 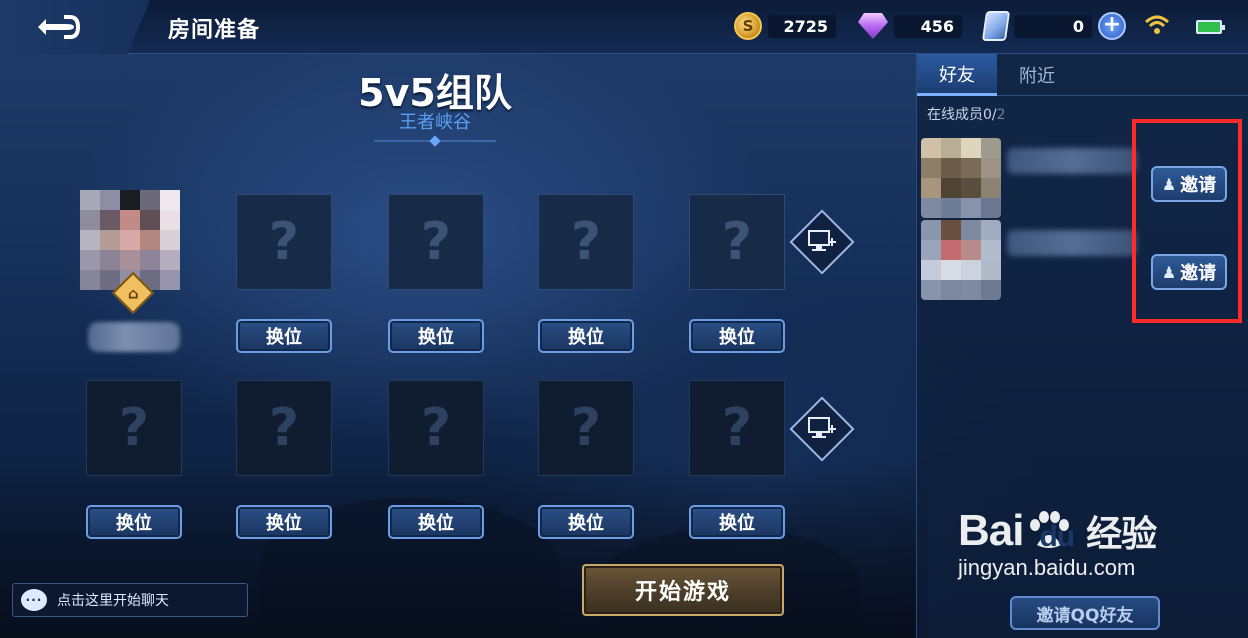 I want to click on wifi-icon, so click(x=1157, y=24).